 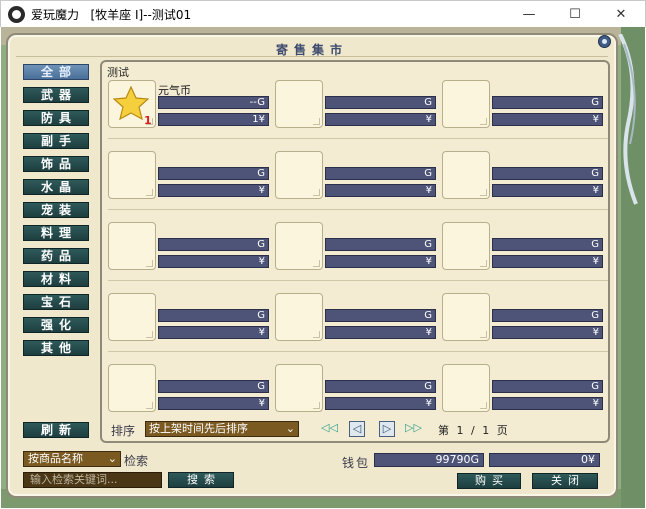 I want to click on buy-button: 购买, so click(x=489, y=481).